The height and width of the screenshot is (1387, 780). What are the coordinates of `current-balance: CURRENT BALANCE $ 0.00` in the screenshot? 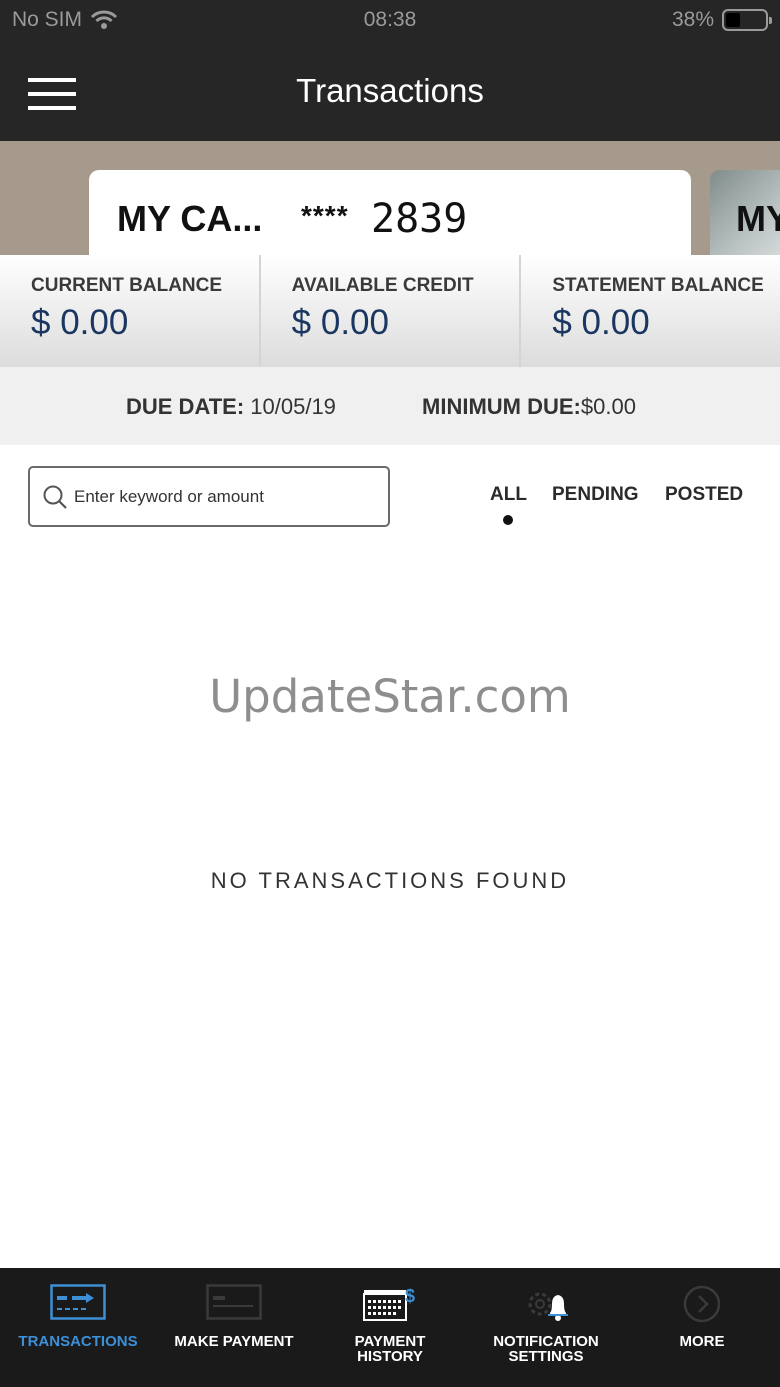 It's located at (129, 311).